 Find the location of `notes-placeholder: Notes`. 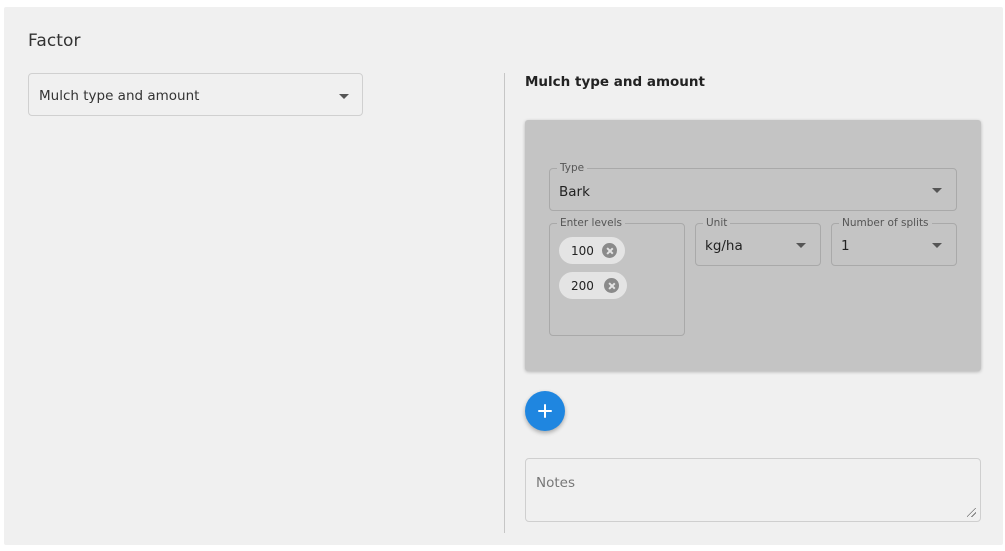

notes-placeholder: Notes is located at coordinates (555, 483).